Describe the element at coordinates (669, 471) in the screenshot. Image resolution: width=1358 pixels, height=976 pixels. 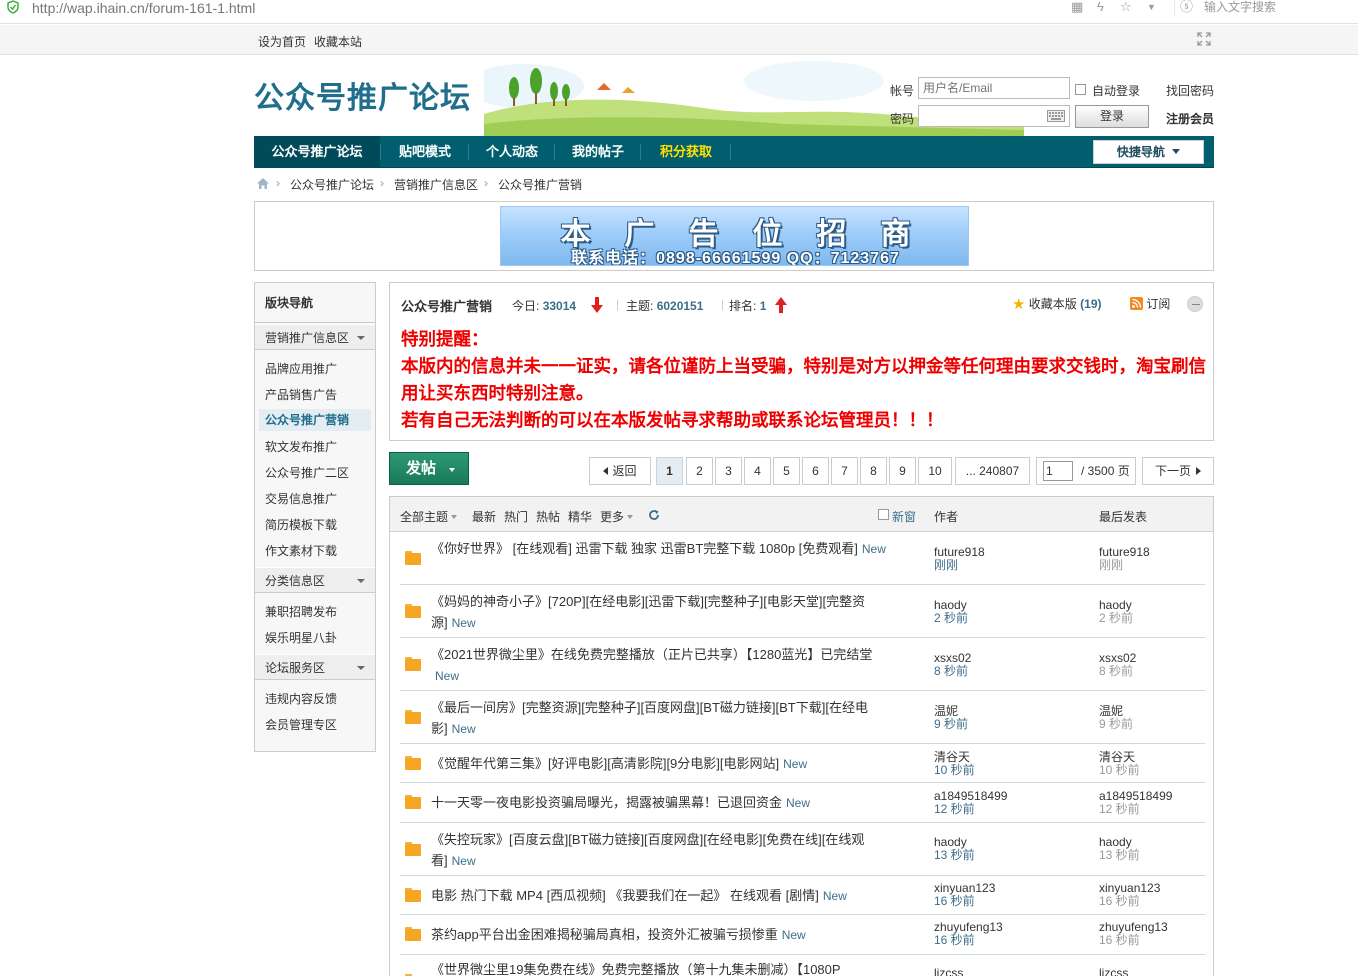
I see `page-link: 1` at that location.